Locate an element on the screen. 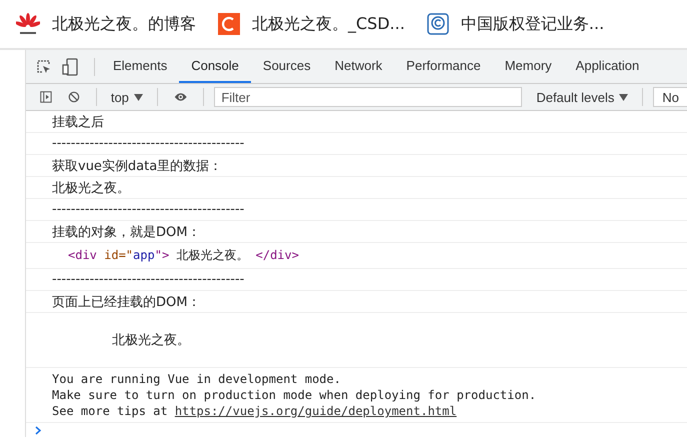  console-message: 挂载之后 is located at coordinates (78, 122).